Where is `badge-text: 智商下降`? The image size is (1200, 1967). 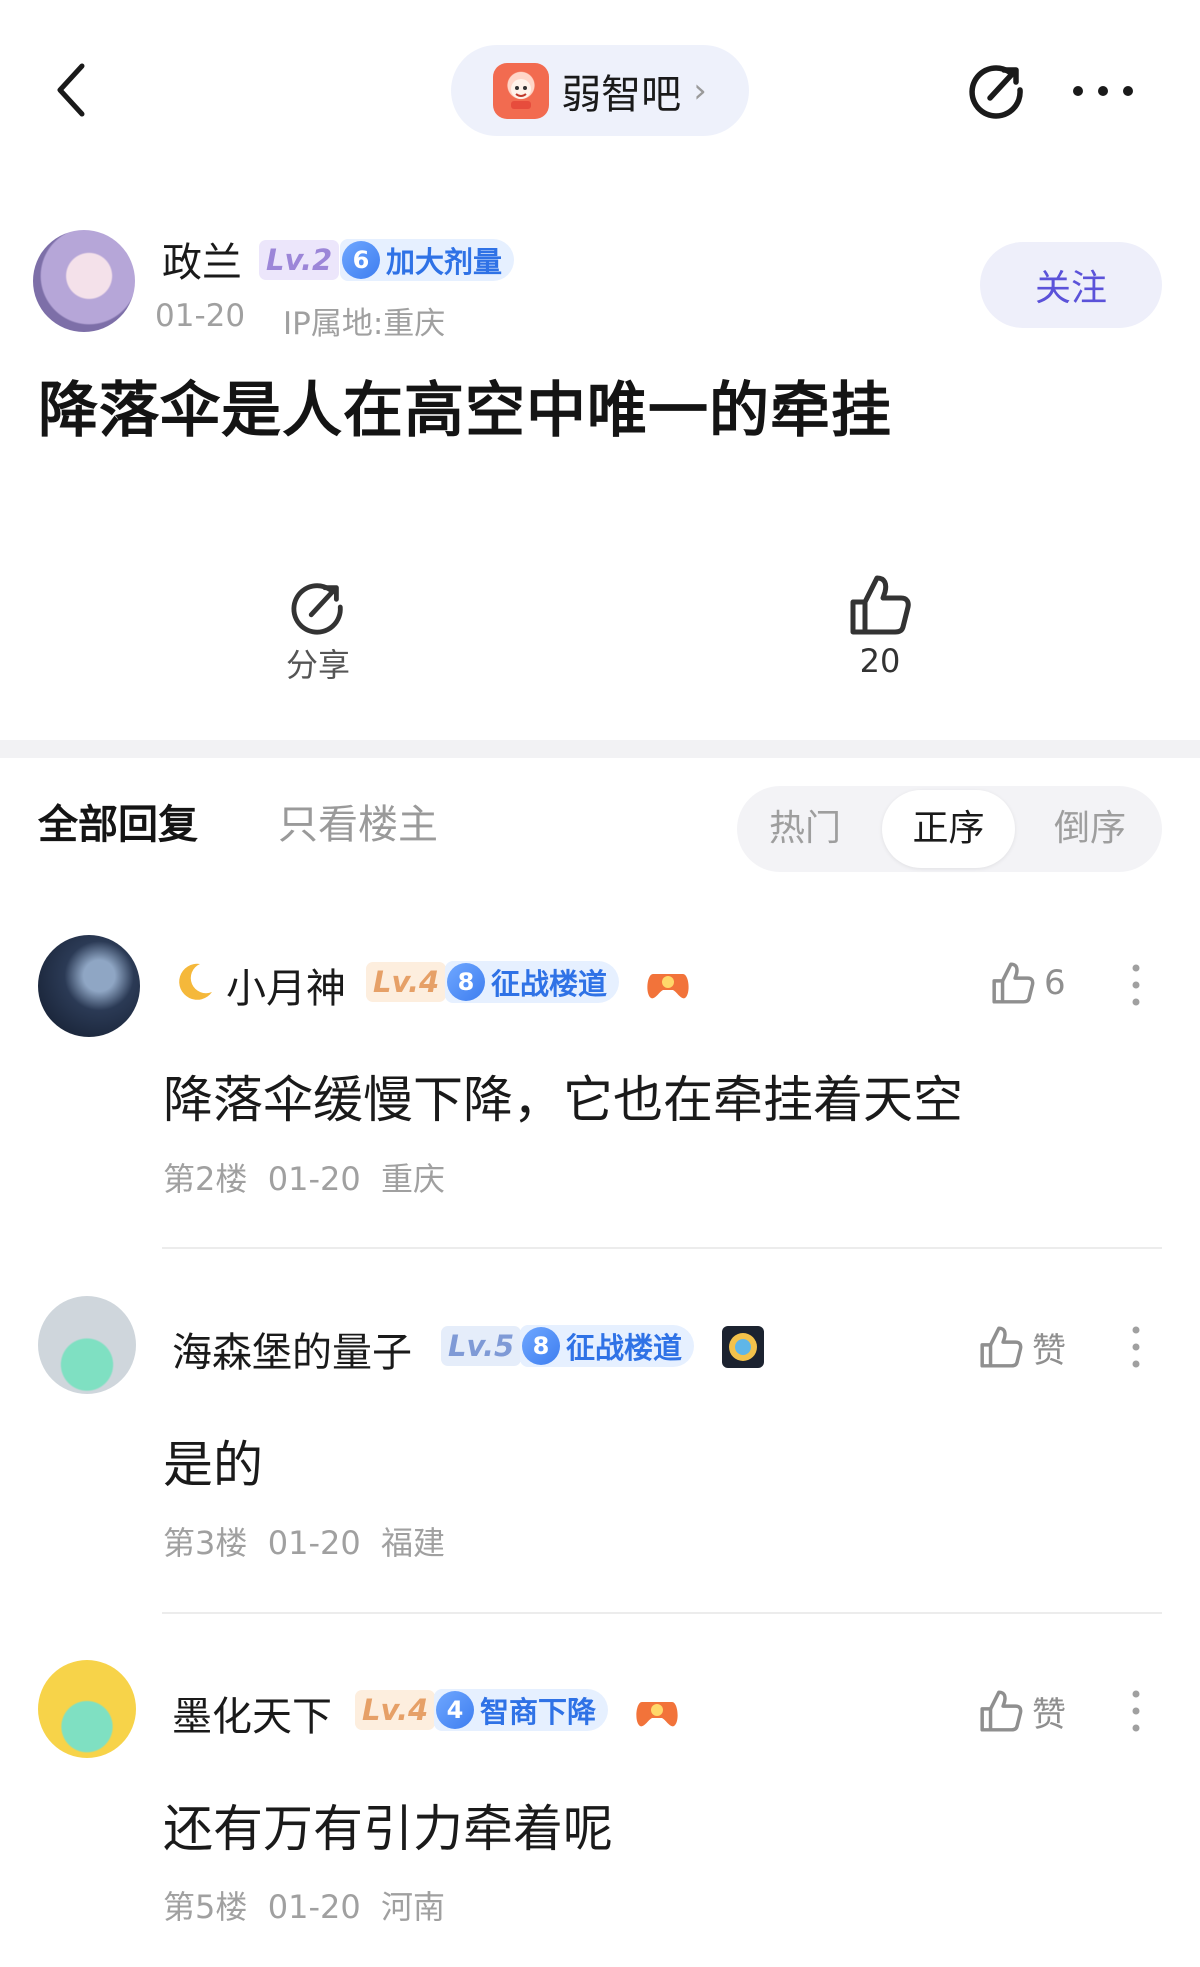
badge-text: 智商下降 is located at coordinates (538, 1712).